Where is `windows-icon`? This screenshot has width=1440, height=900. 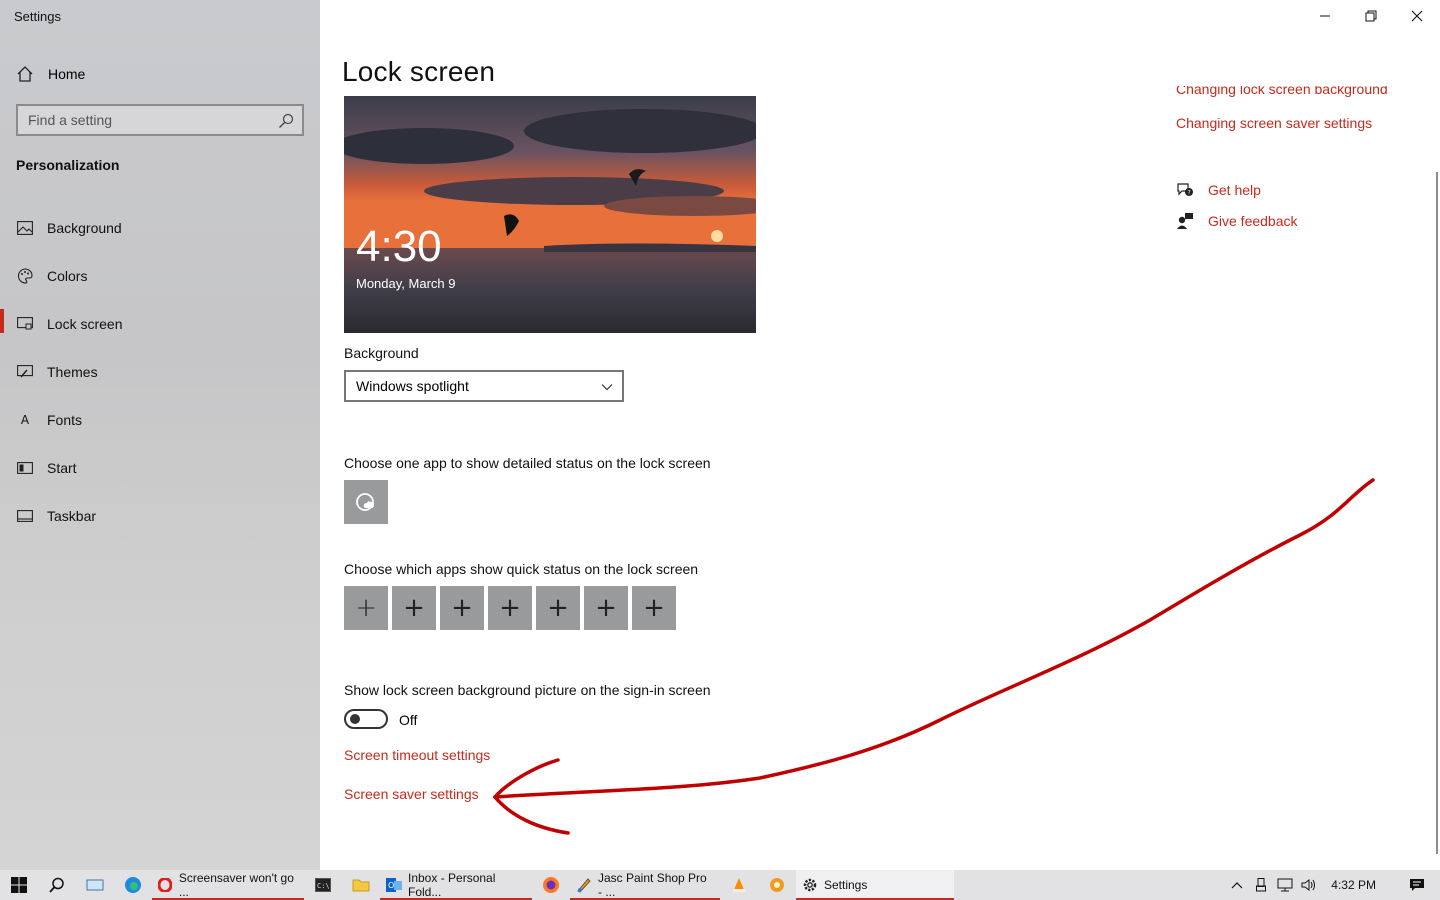 windows-icon is located at coordinates (19, 885).